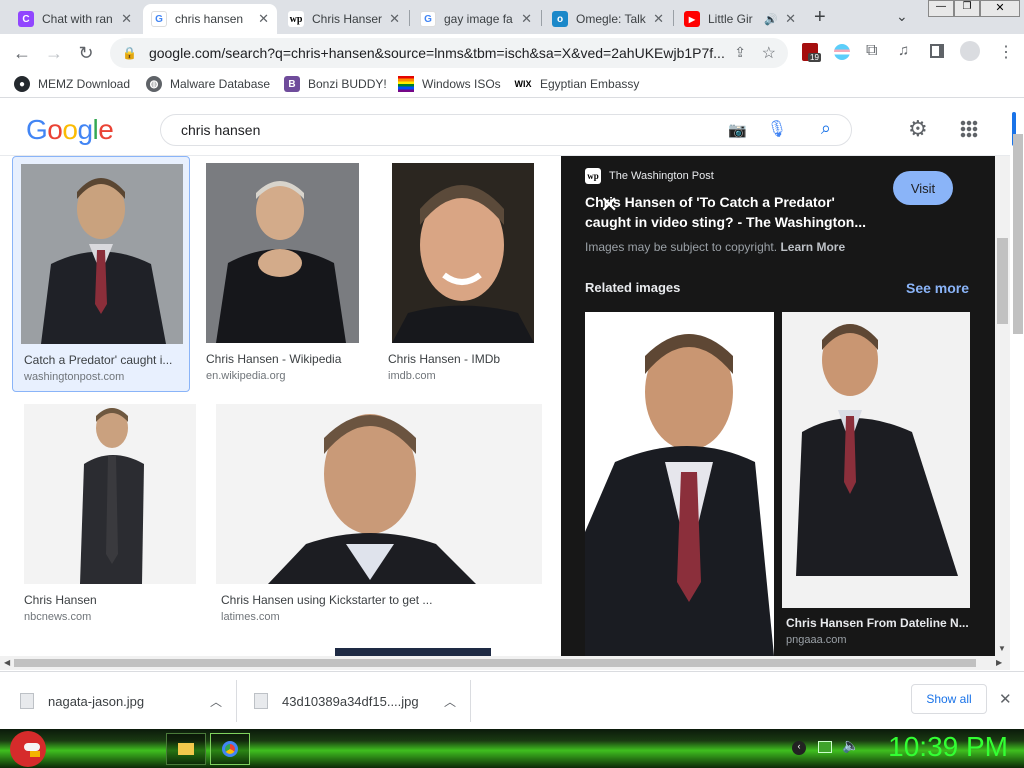  Describe the element at coordinates (923, 188) in the screenshot. I see `visit-button: Visit` at that location.